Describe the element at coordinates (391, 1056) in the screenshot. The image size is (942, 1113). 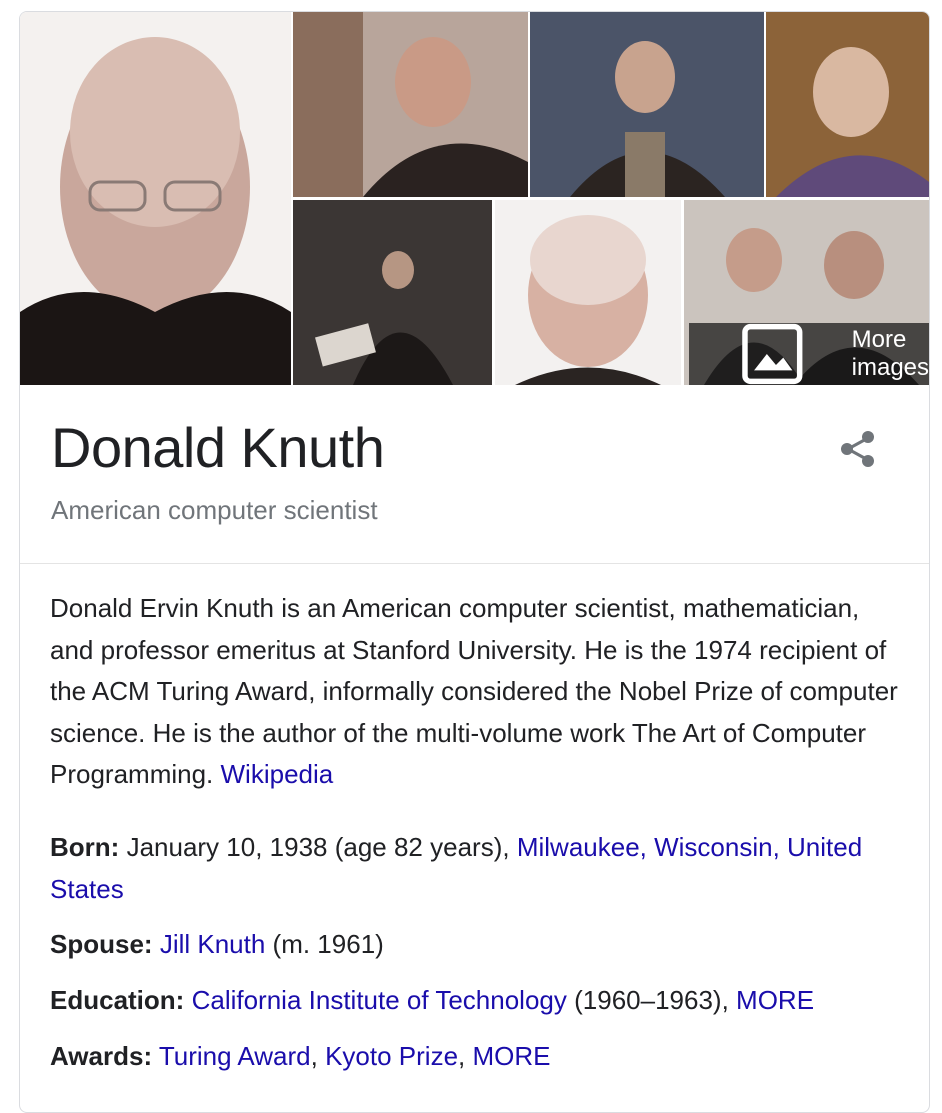
I see `kyoto-prize-link: Kyoto Prize` at that location.